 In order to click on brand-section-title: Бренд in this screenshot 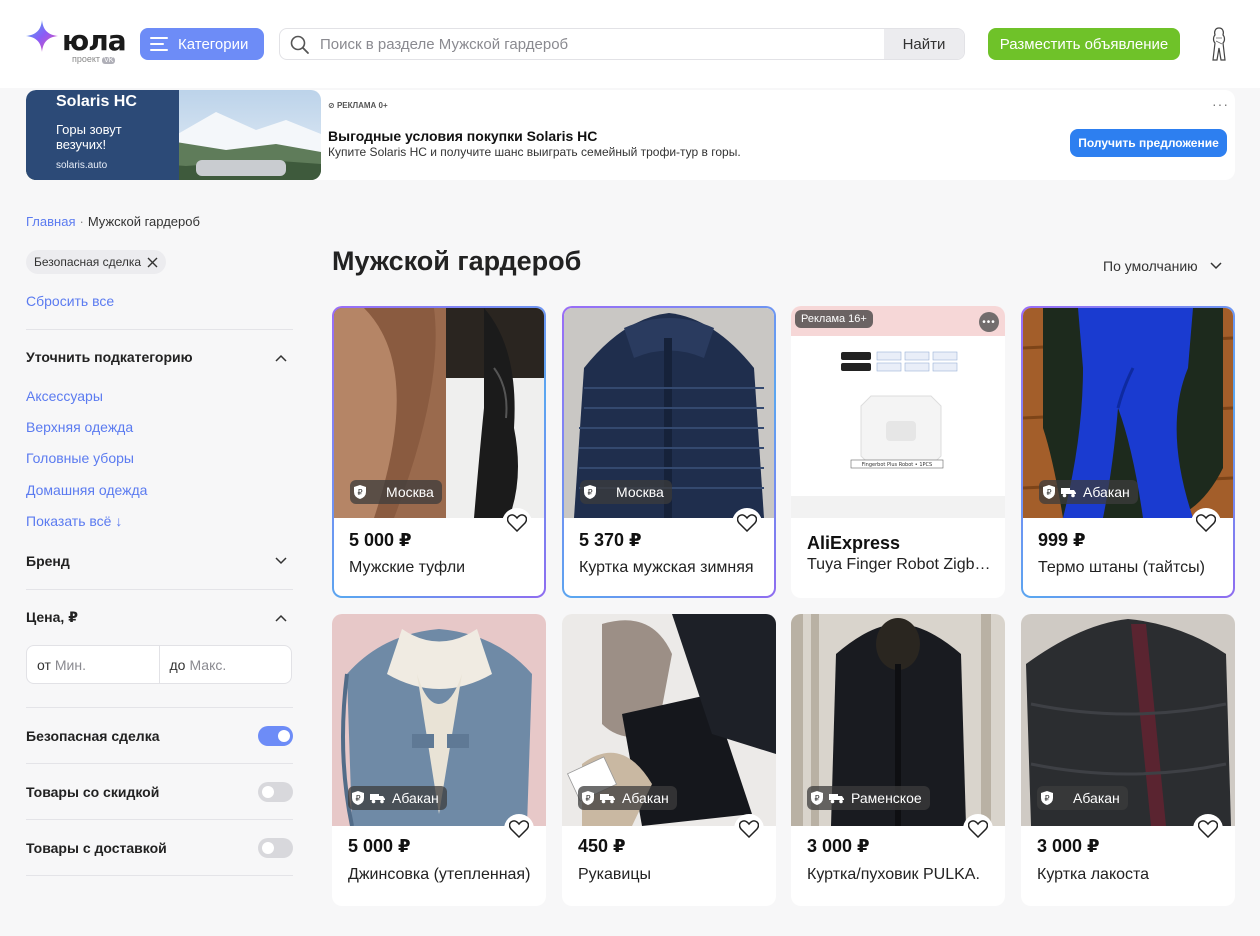, I will do `click(48, 561)`.